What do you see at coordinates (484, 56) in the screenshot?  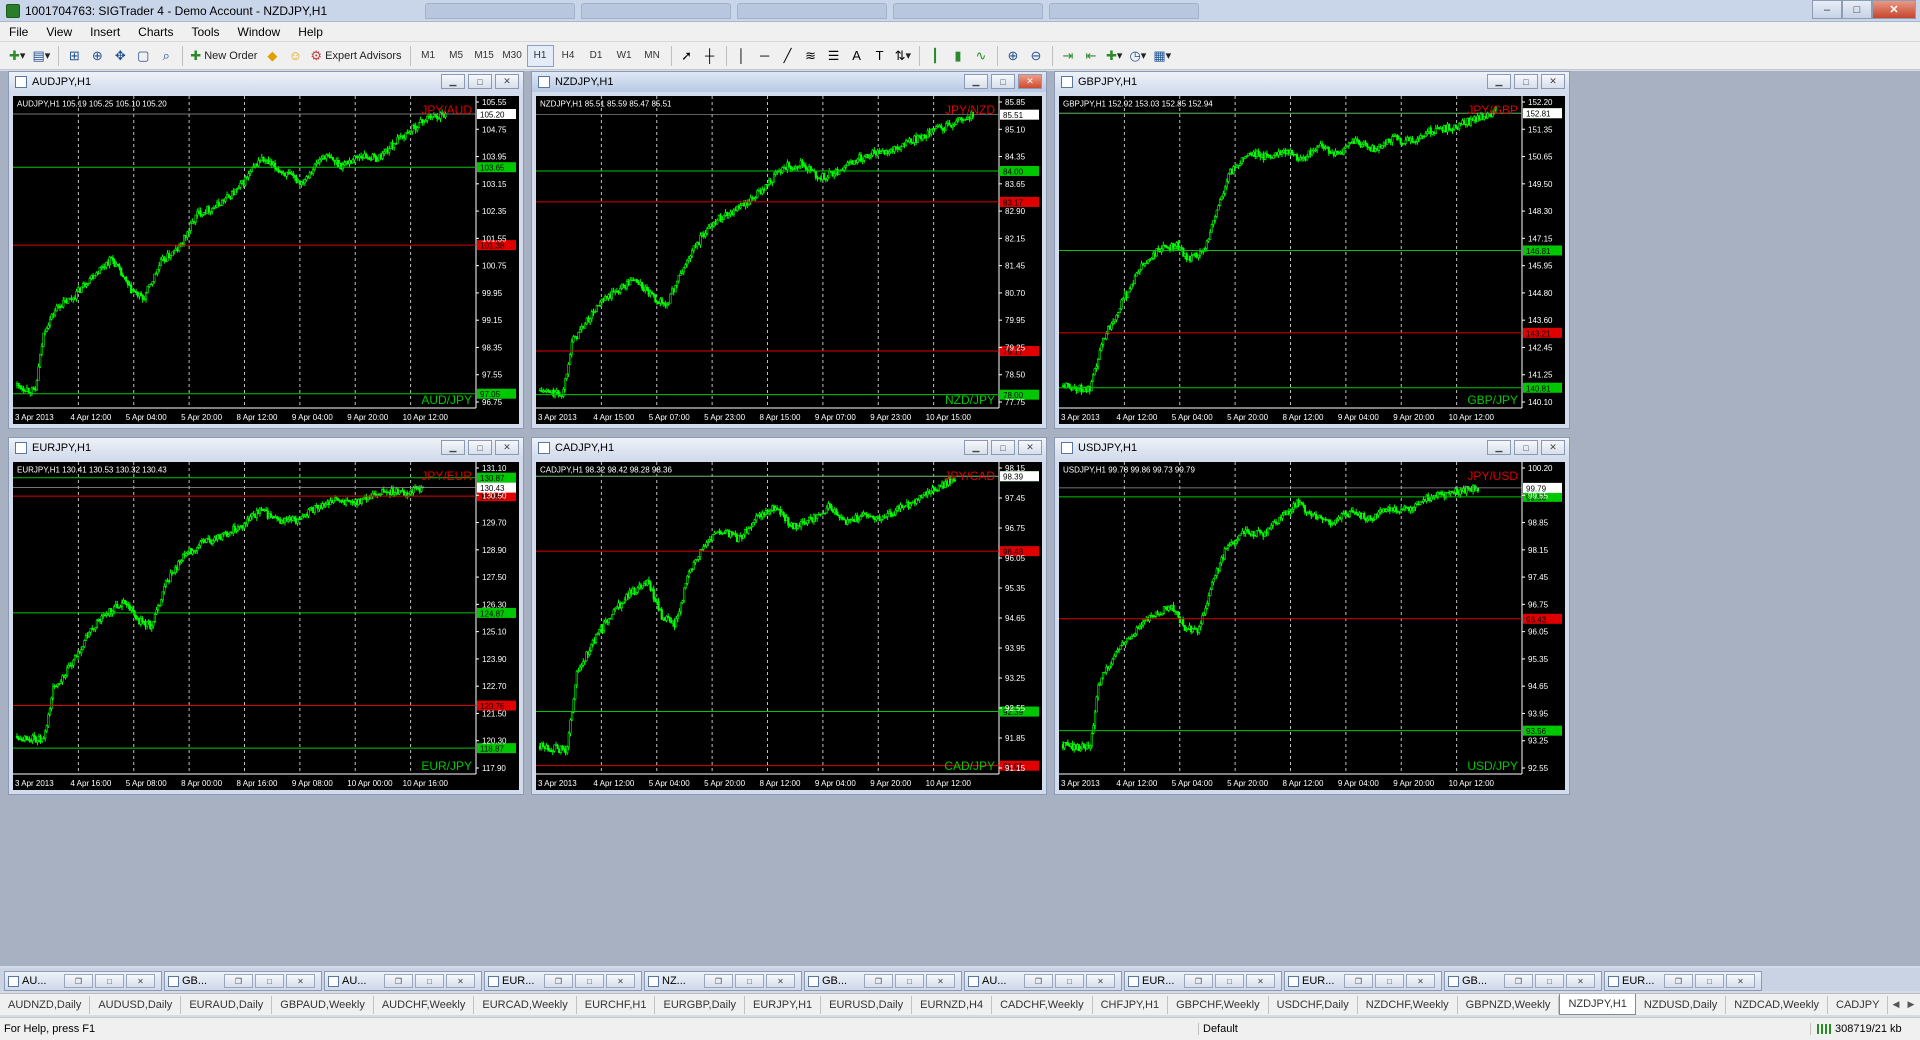 I see `timeframe-m15: M15` at bounding box center [484, 56].